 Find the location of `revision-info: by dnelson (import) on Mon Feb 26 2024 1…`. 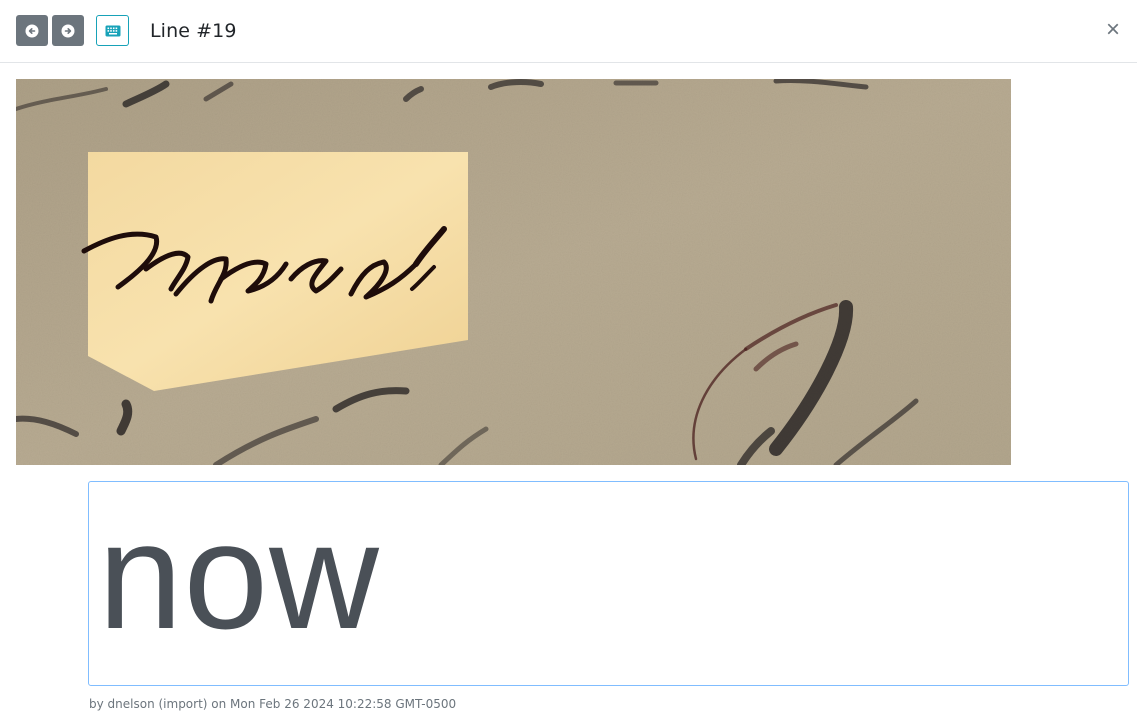

revision-info: by dnelson (import) on Mon Feb 26 2024 1… is located at coordinates (273, 704).